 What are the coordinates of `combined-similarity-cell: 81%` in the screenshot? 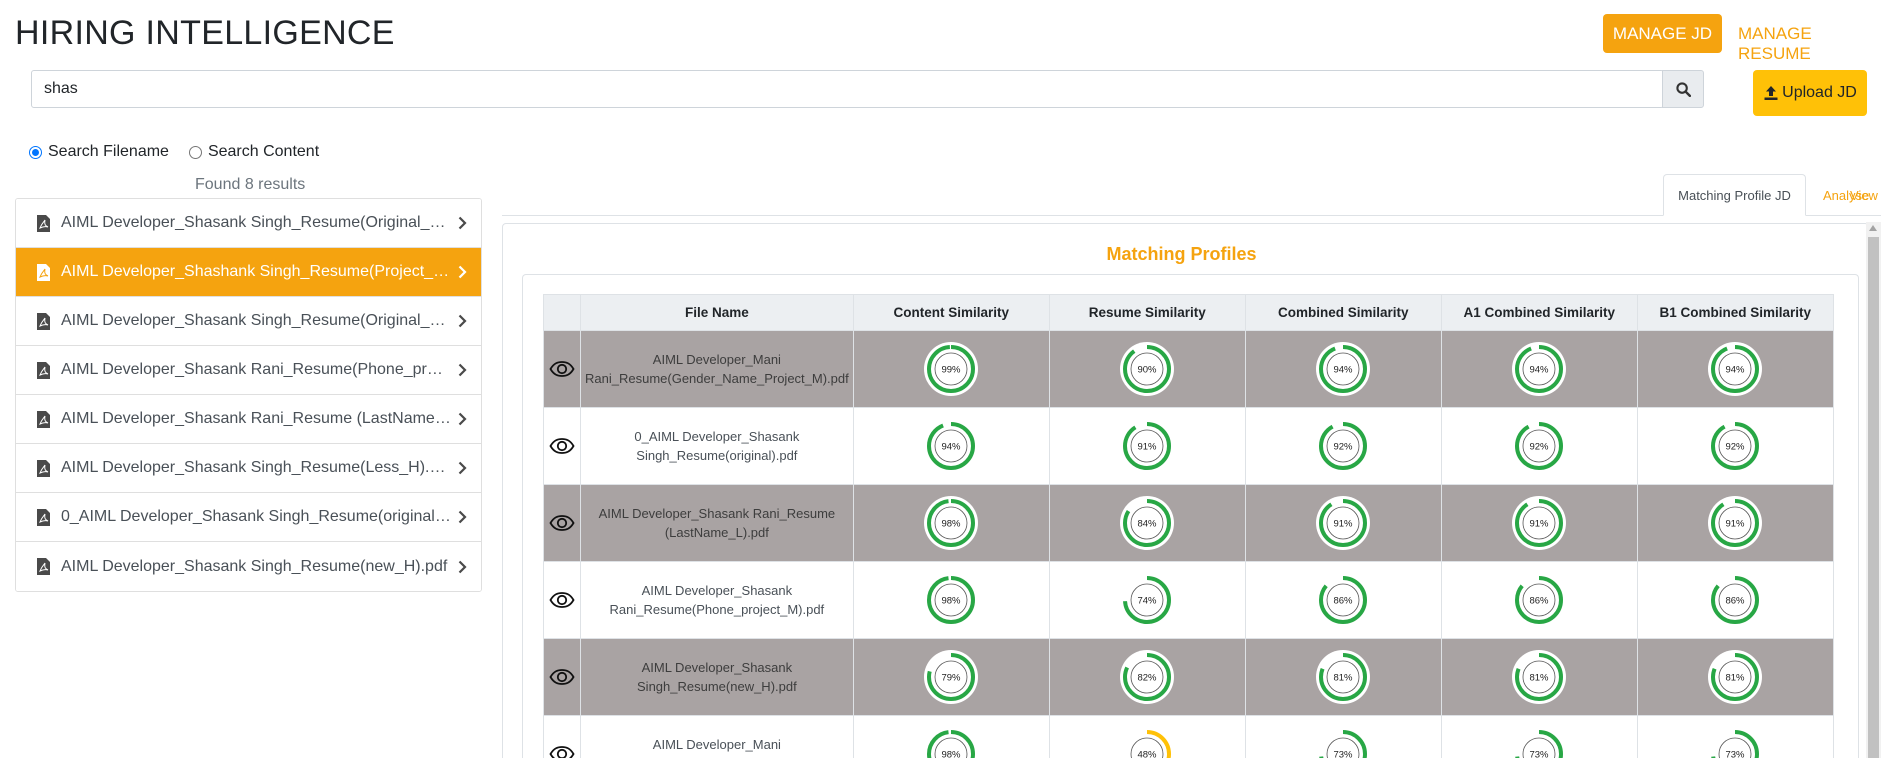 It's located at (1343, 677).